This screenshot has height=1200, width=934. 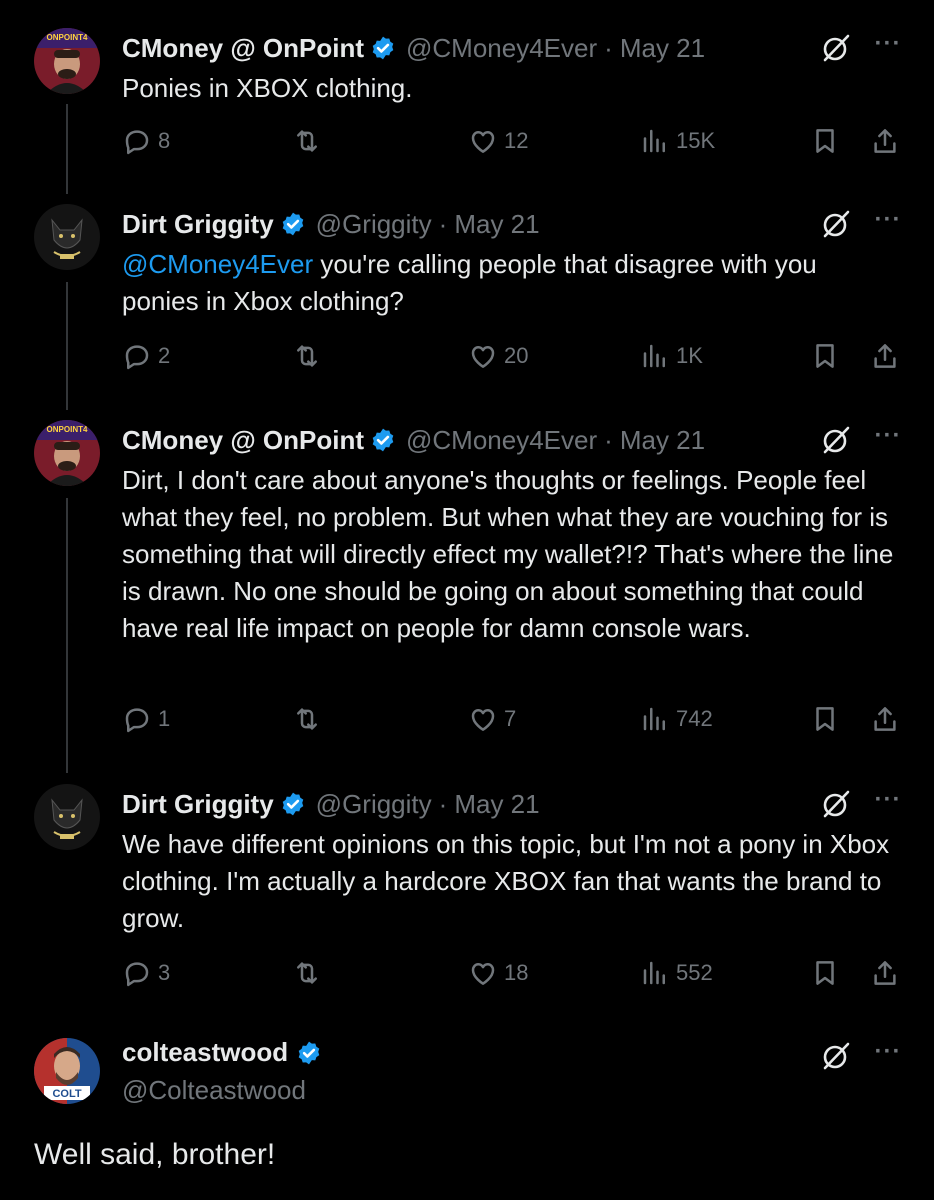 What do you see at coordinates (676, 719) in the screenshot?
I see `views-button: 742` at bounding box center [676, 719].